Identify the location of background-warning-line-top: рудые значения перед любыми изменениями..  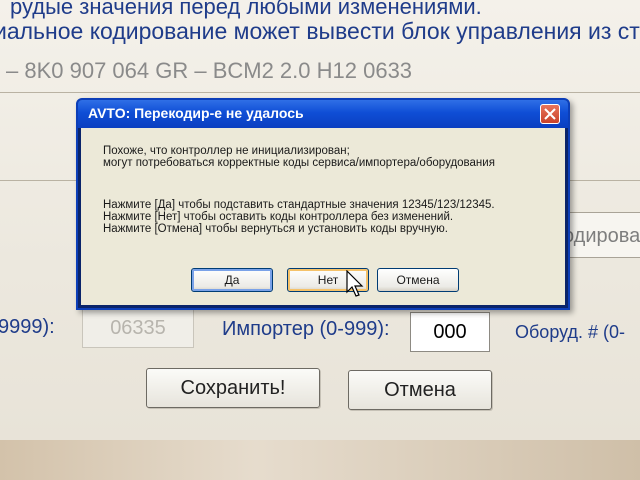
(246, 9).